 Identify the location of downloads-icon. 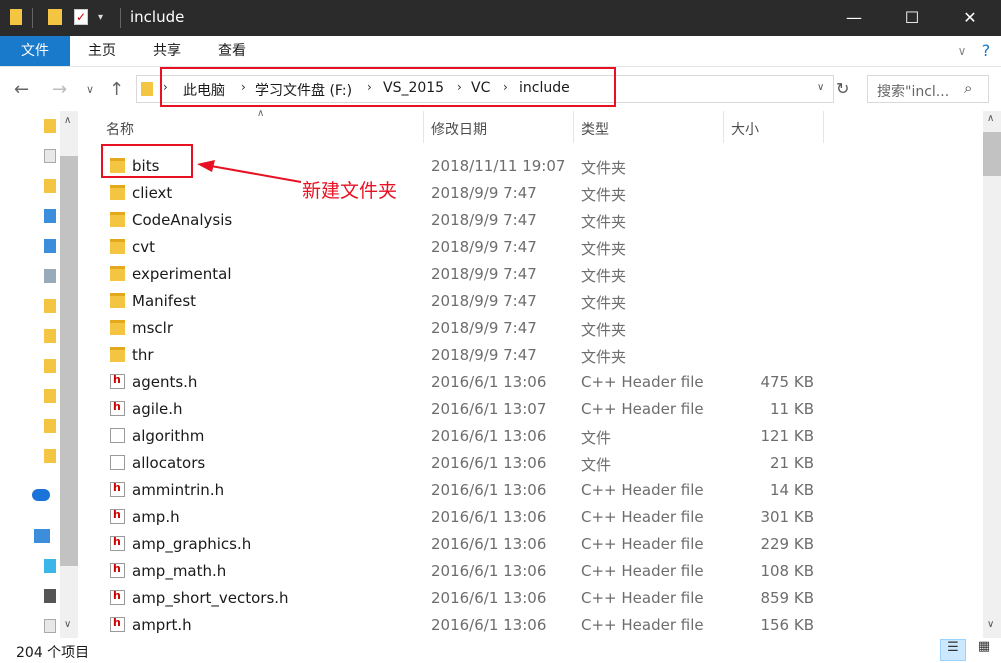
(50, 216).